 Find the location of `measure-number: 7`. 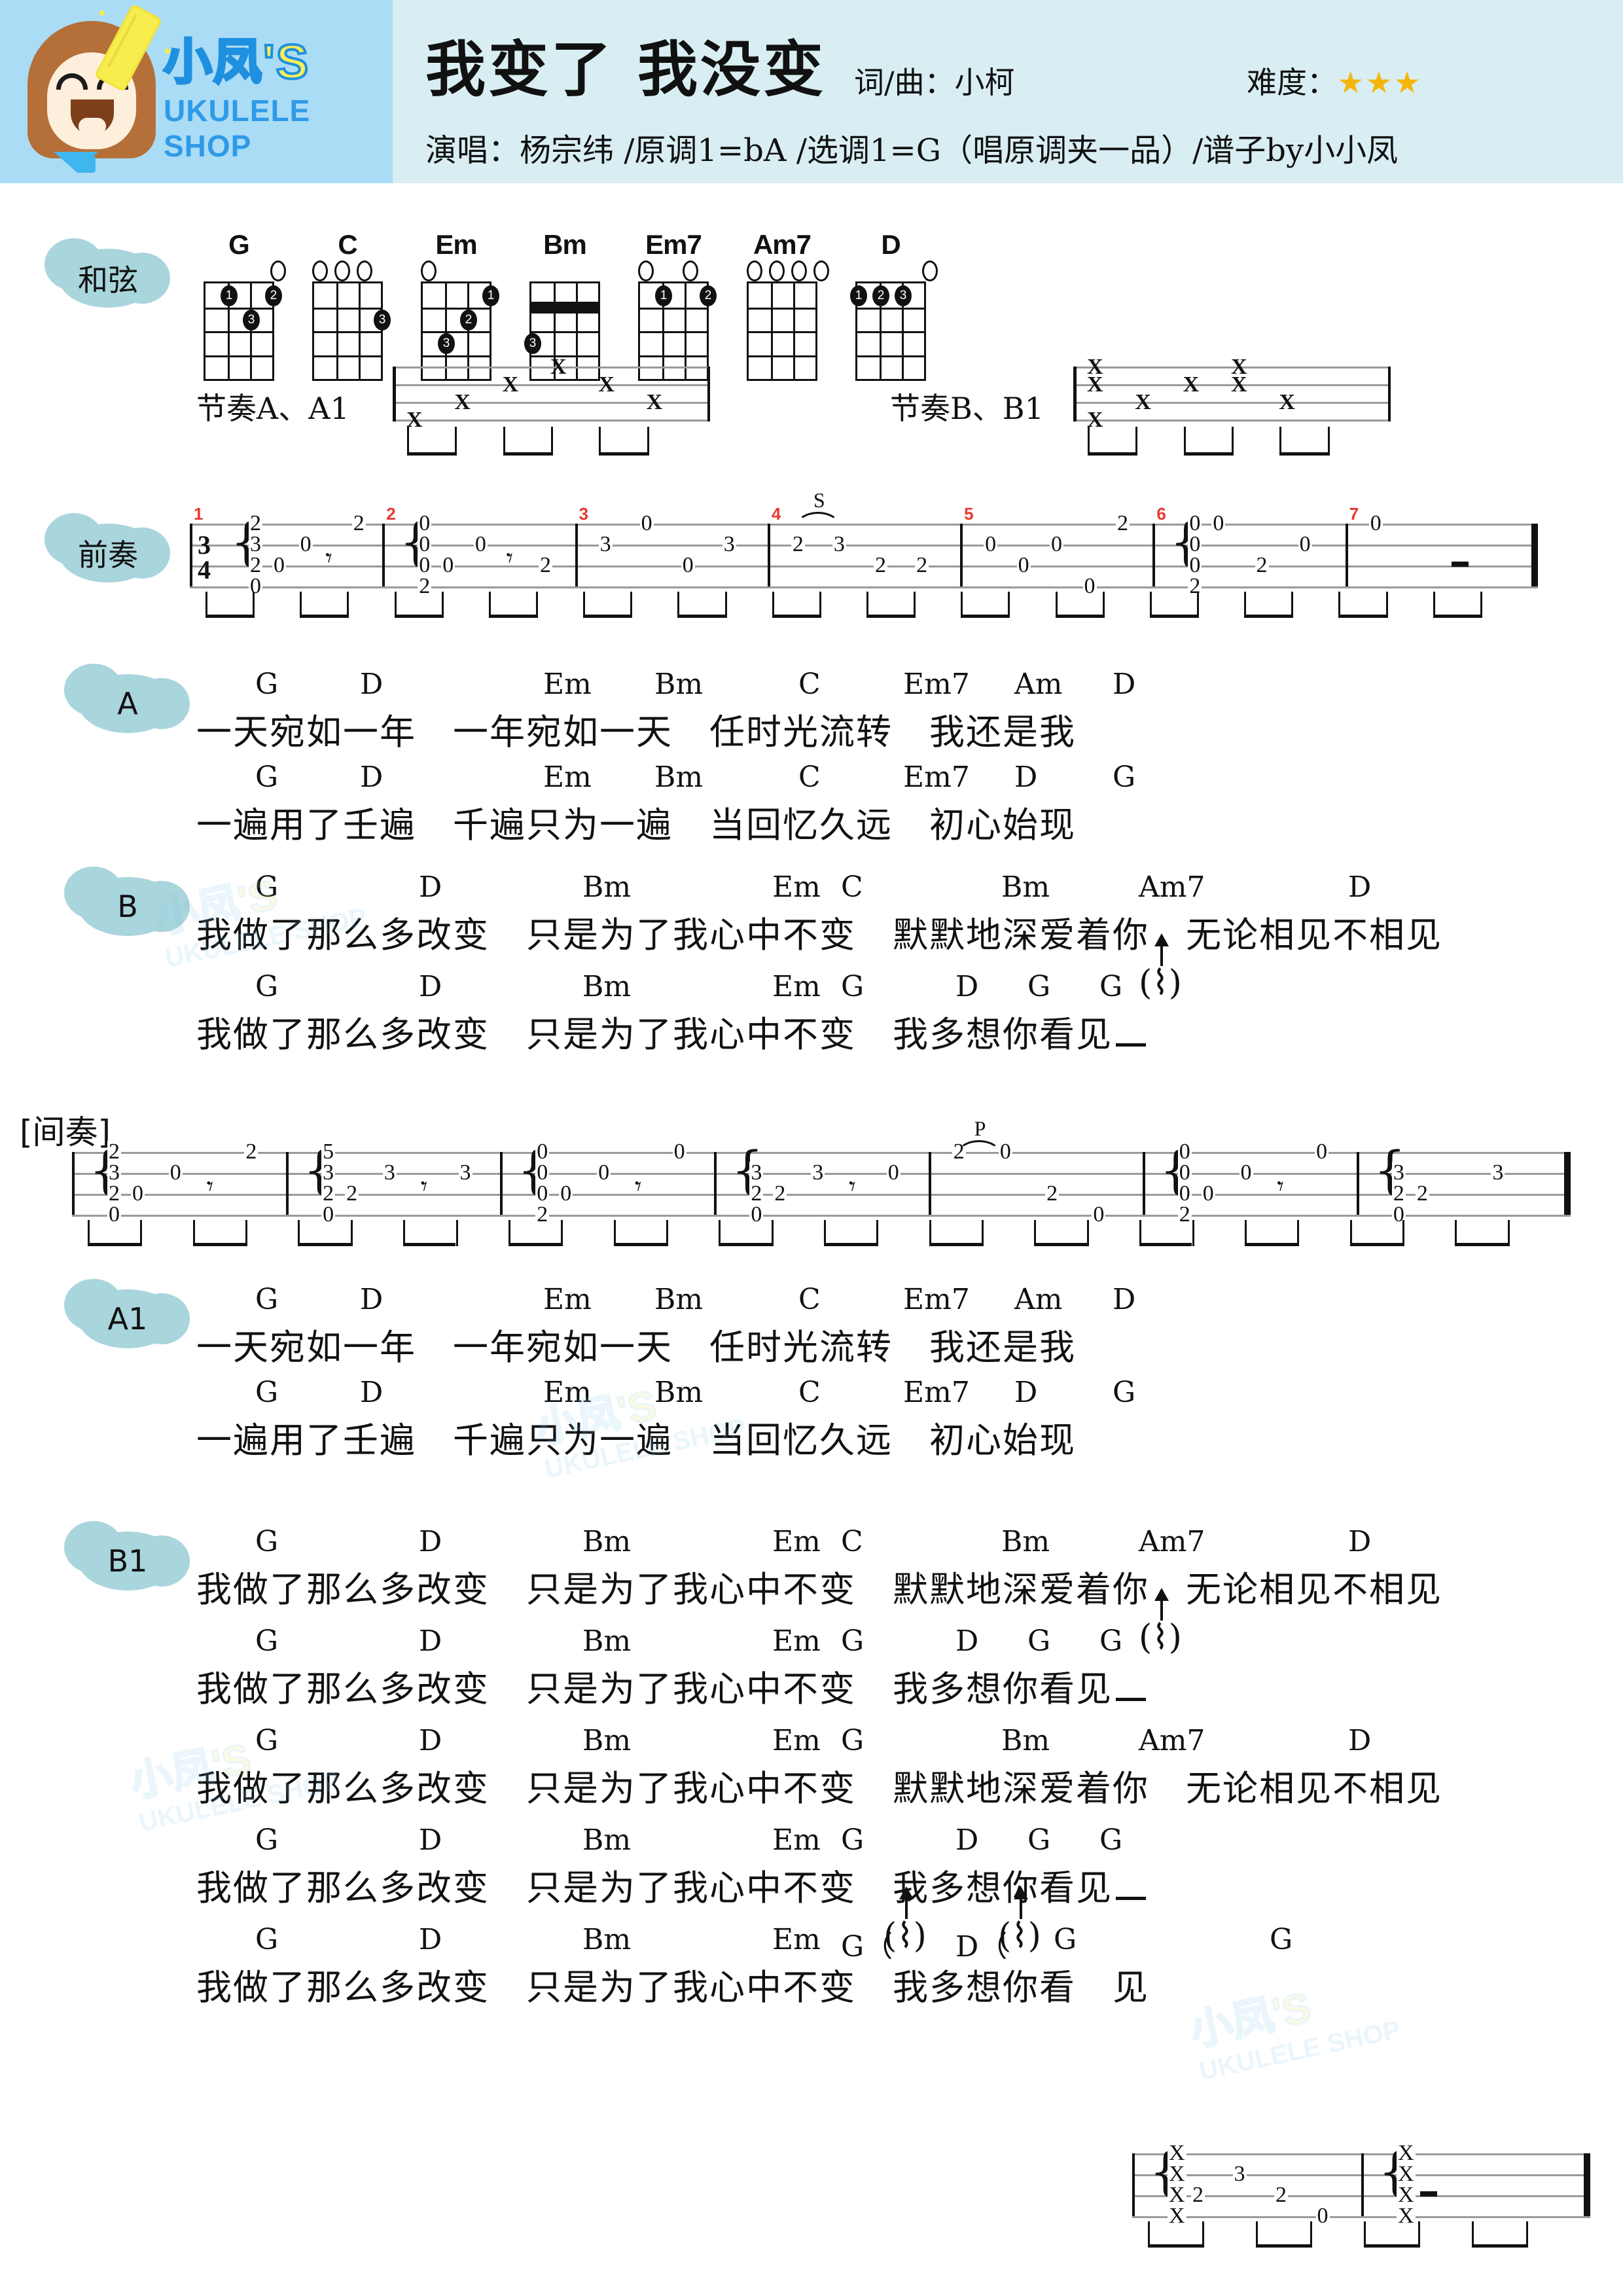

measure-number: 7 is located at coordinates (1354, 514).